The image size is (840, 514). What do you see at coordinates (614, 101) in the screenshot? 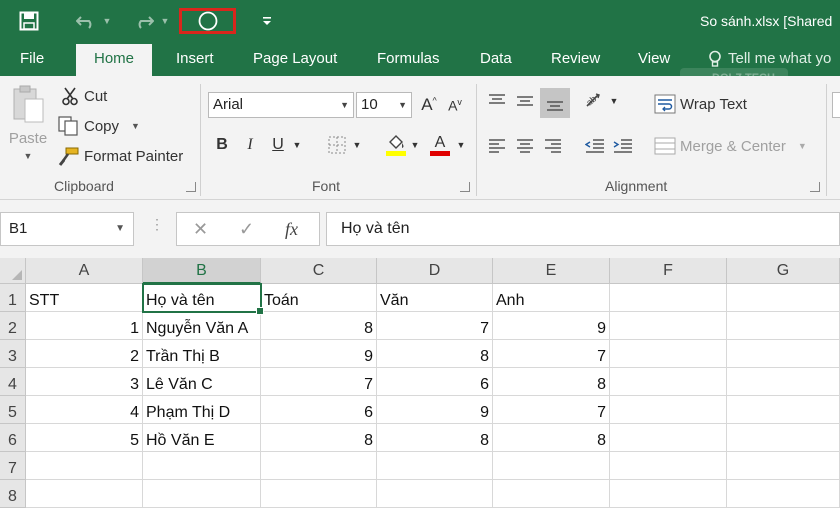
I see `orientation-dropdown: ▼` at bounding box center [614, 101].